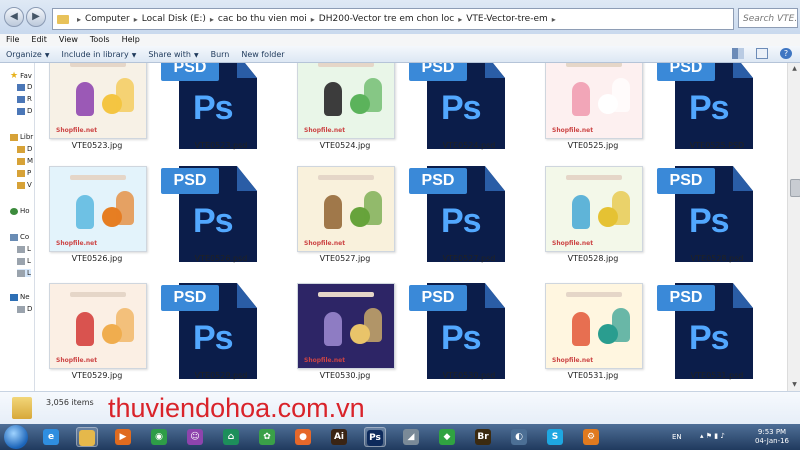 The width and height of the screenshot is (800, 454). What do you see at coordinates (221, 337) in the screenshot?
I see `file-item: PSD Ps VTE0529.psd` at bounding box center [221, 337].